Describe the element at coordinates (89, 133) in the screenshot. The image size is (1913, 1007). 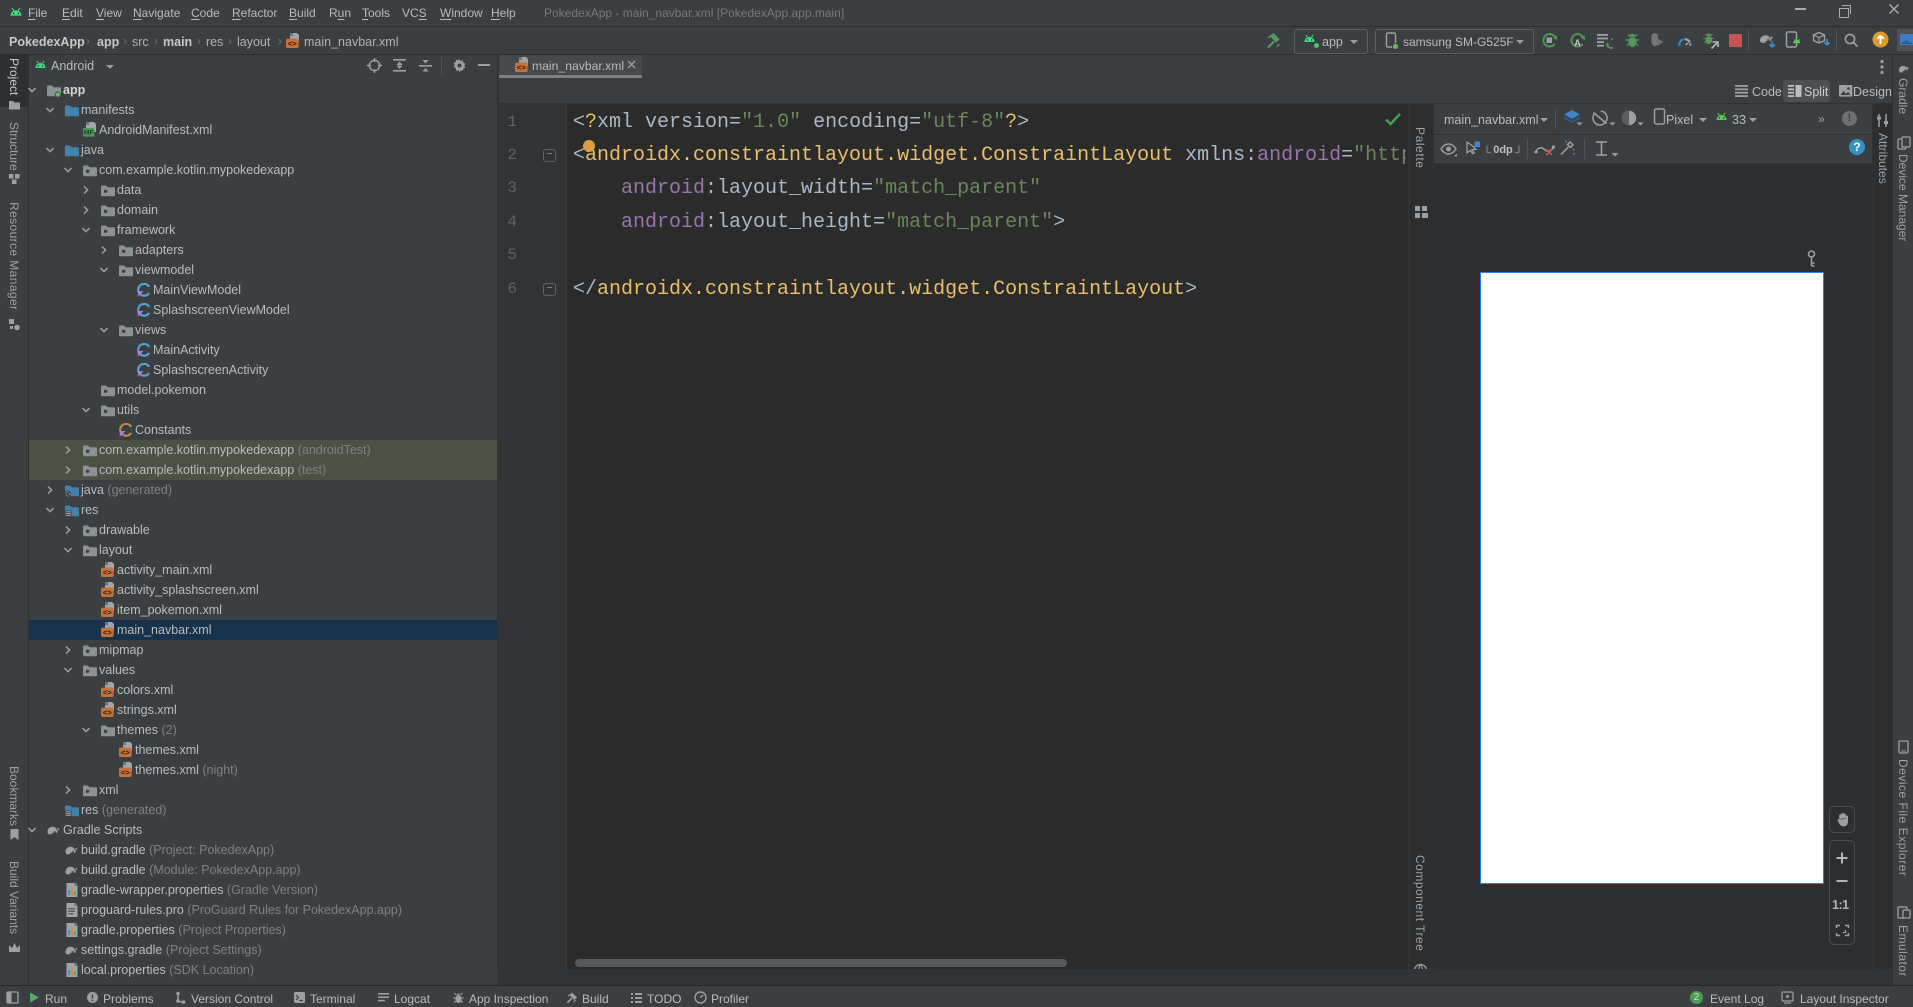
I see `svg-text: MF` at that location.